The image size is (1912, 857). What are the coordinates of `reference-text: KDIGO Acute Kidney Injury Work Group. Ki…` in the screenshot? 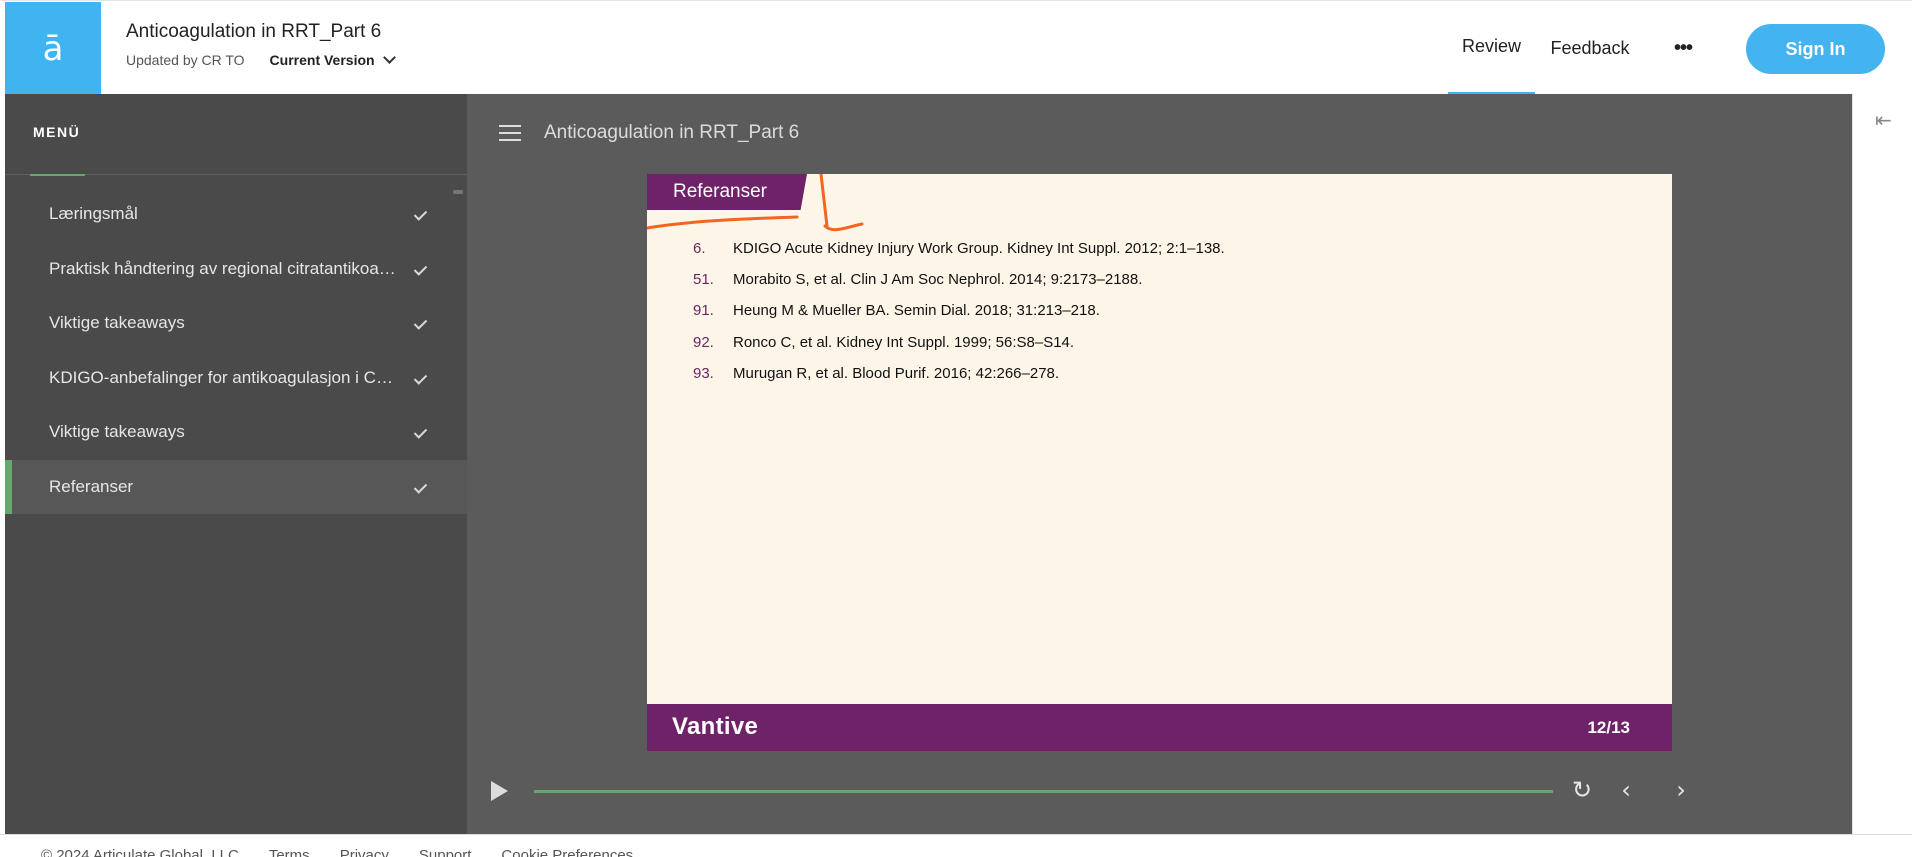 It's located at (979, 249).